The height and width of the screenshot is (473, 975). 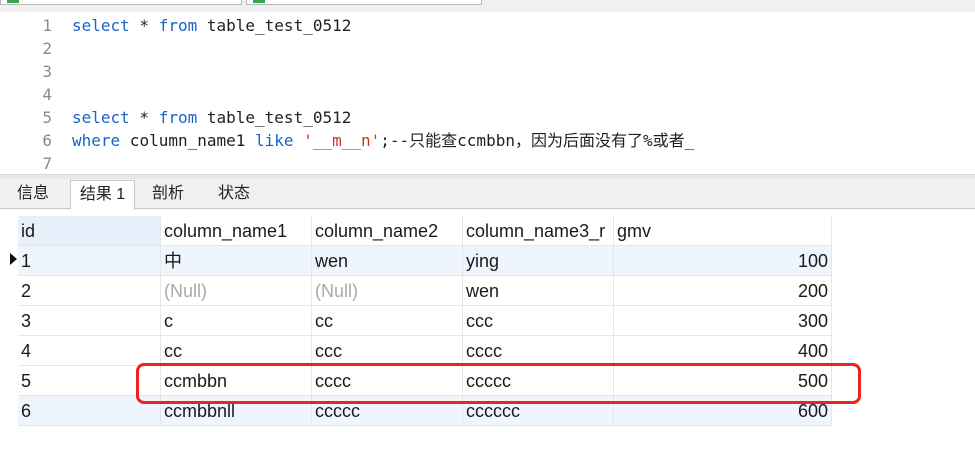 What do you see at coordinates (487, 48) in the screenshot?
I see `editor-line: 2` at bounding box center [487, 48].